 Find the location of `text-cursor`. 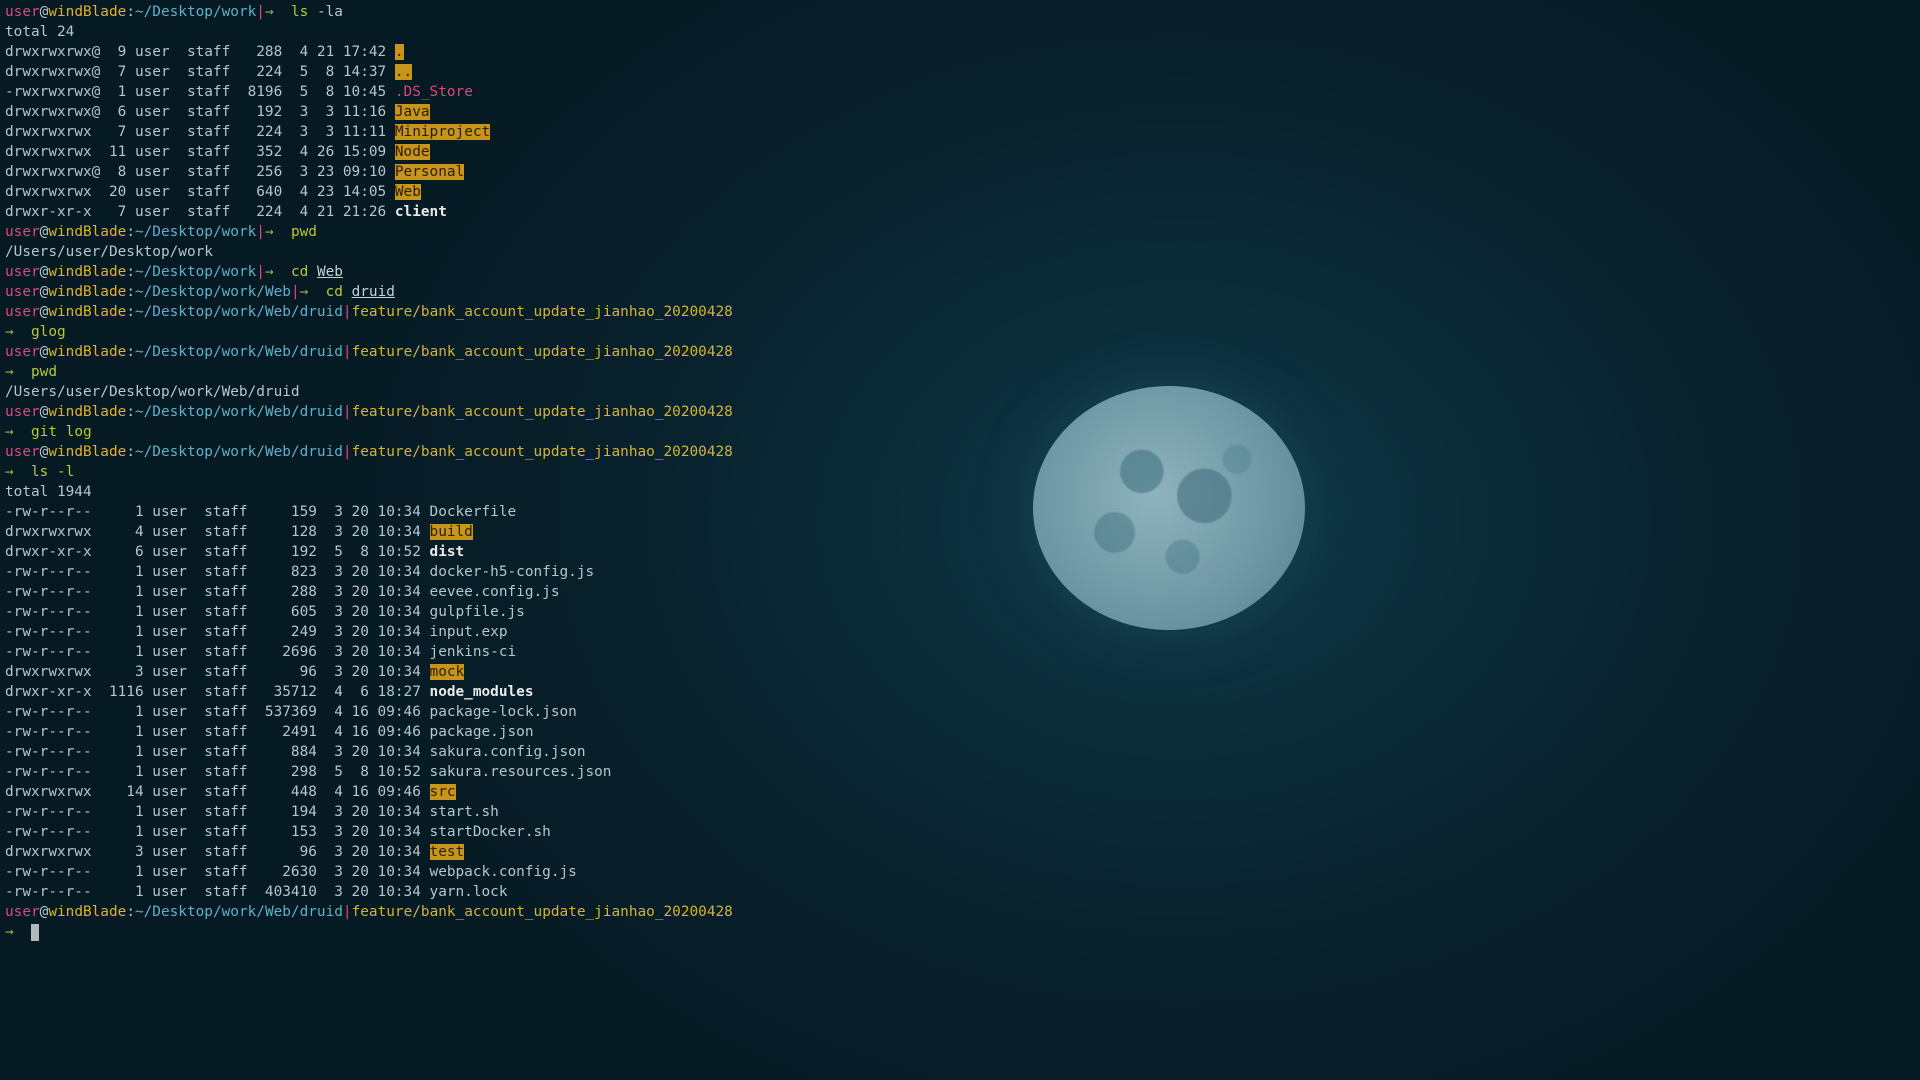

text-cursor is located at coordinates (35, 932).